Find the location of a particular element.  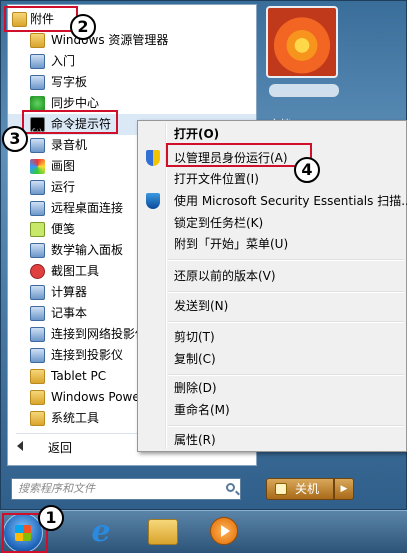

program-label: 数学输入面板 is located at coordinates (87, 250).